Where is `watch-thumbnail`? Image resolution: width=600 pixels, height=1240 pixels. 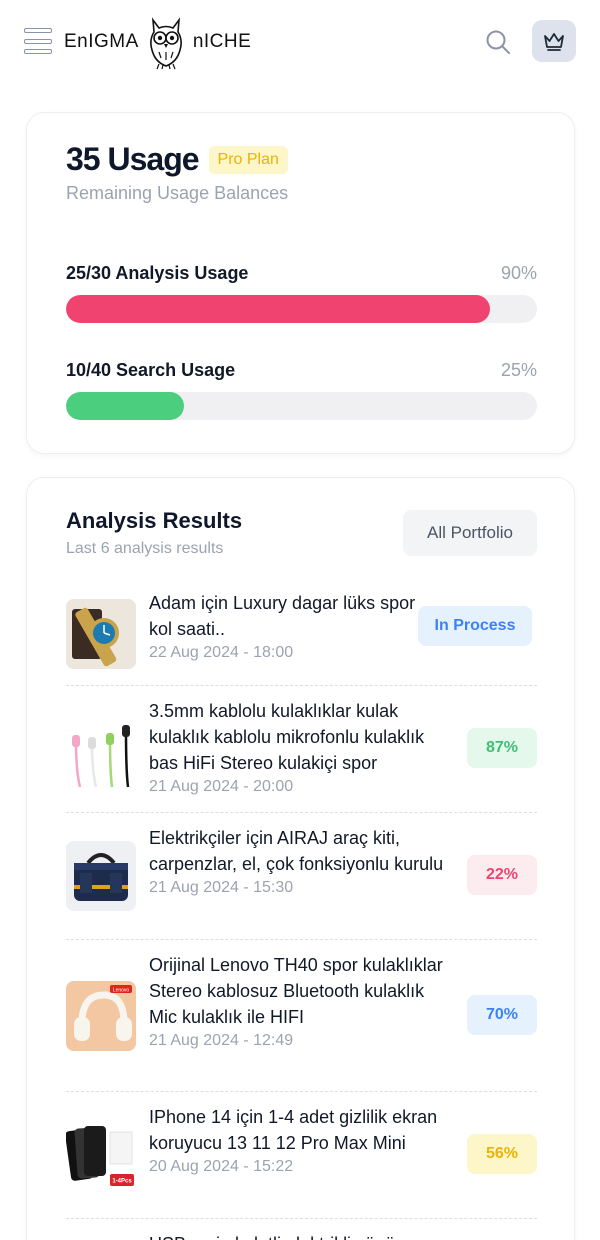
watch-thumbnail is located at coordinates (101, 634).